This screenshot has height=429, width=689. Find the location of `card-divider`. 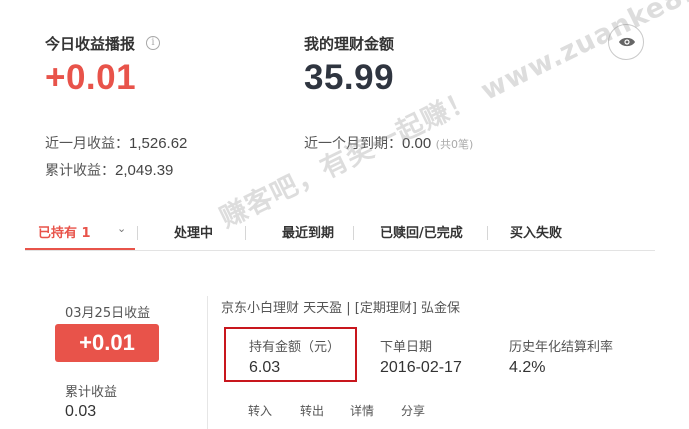

card-divider is located at coordinates (207, 362).